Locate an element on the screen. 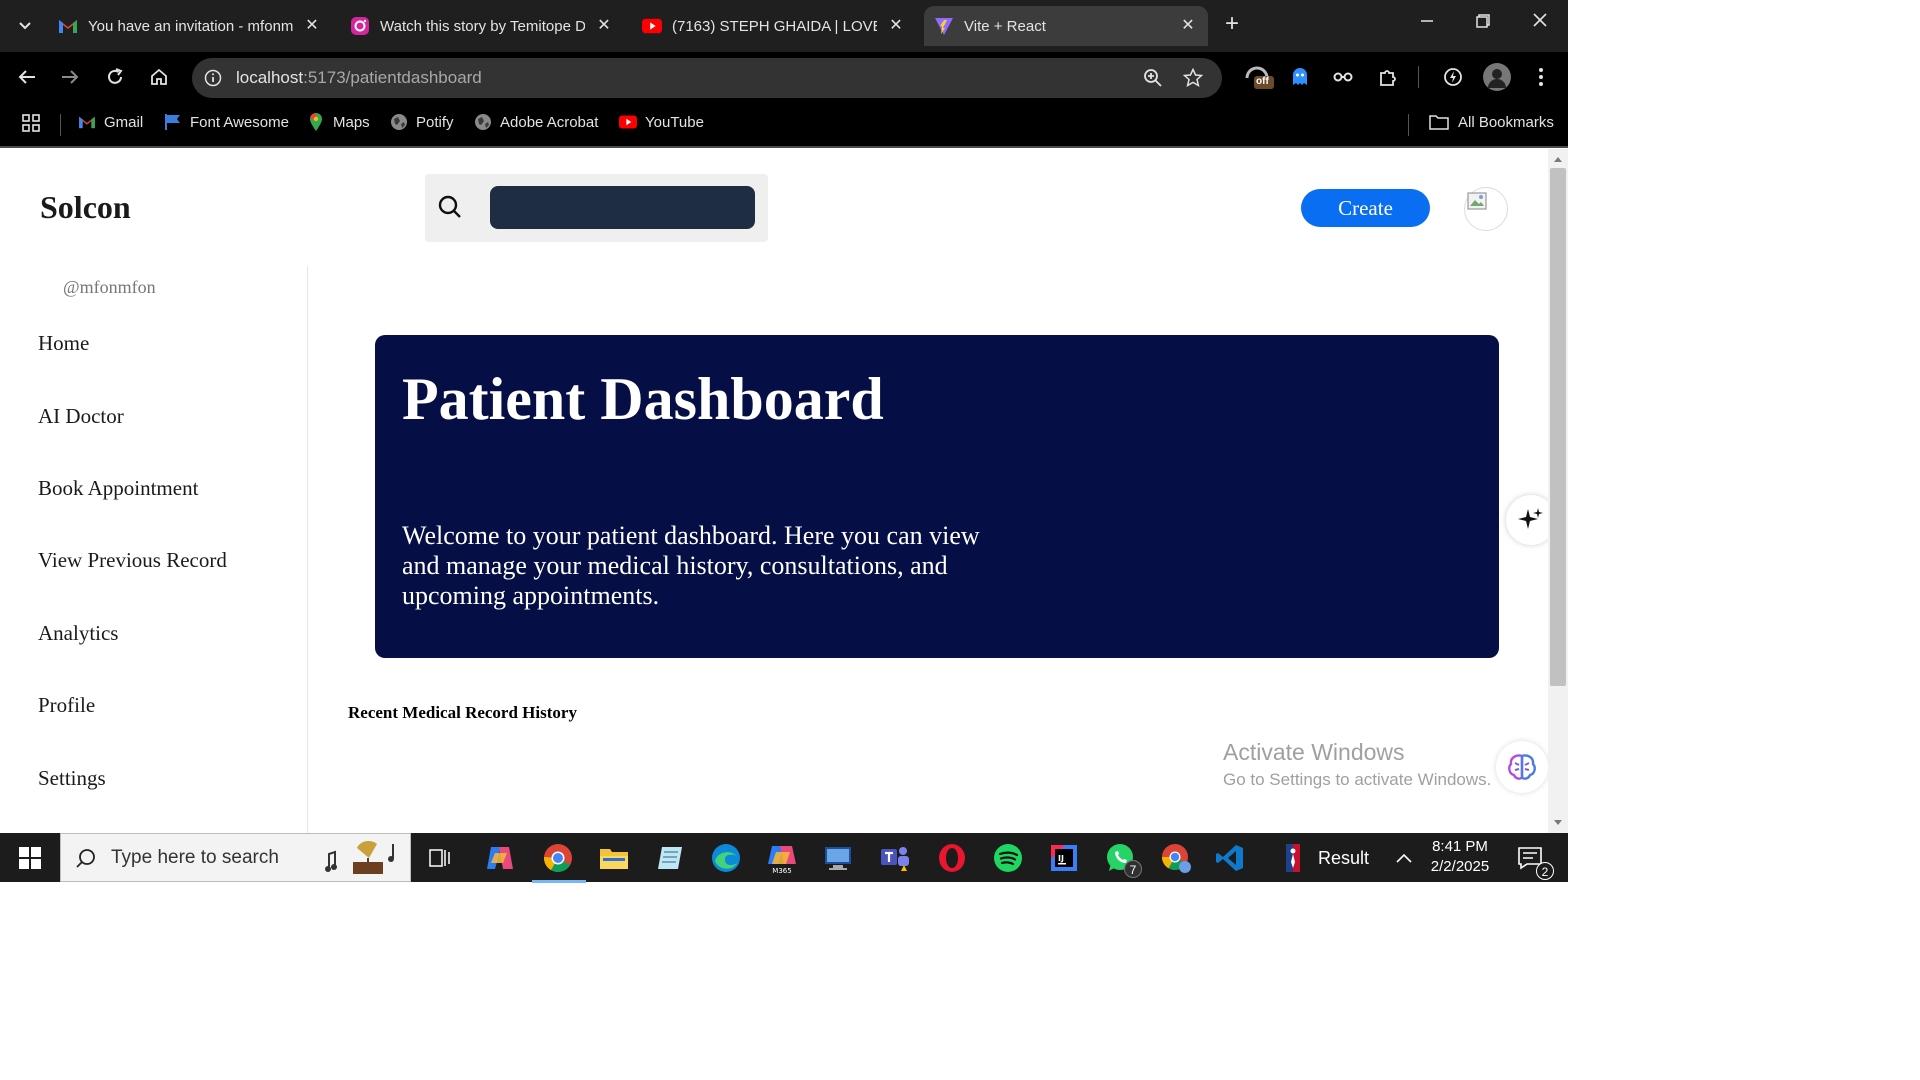 The image size is (1920, 1080). sidebar-item-settings: Settings is located at coordinates (72, 778).